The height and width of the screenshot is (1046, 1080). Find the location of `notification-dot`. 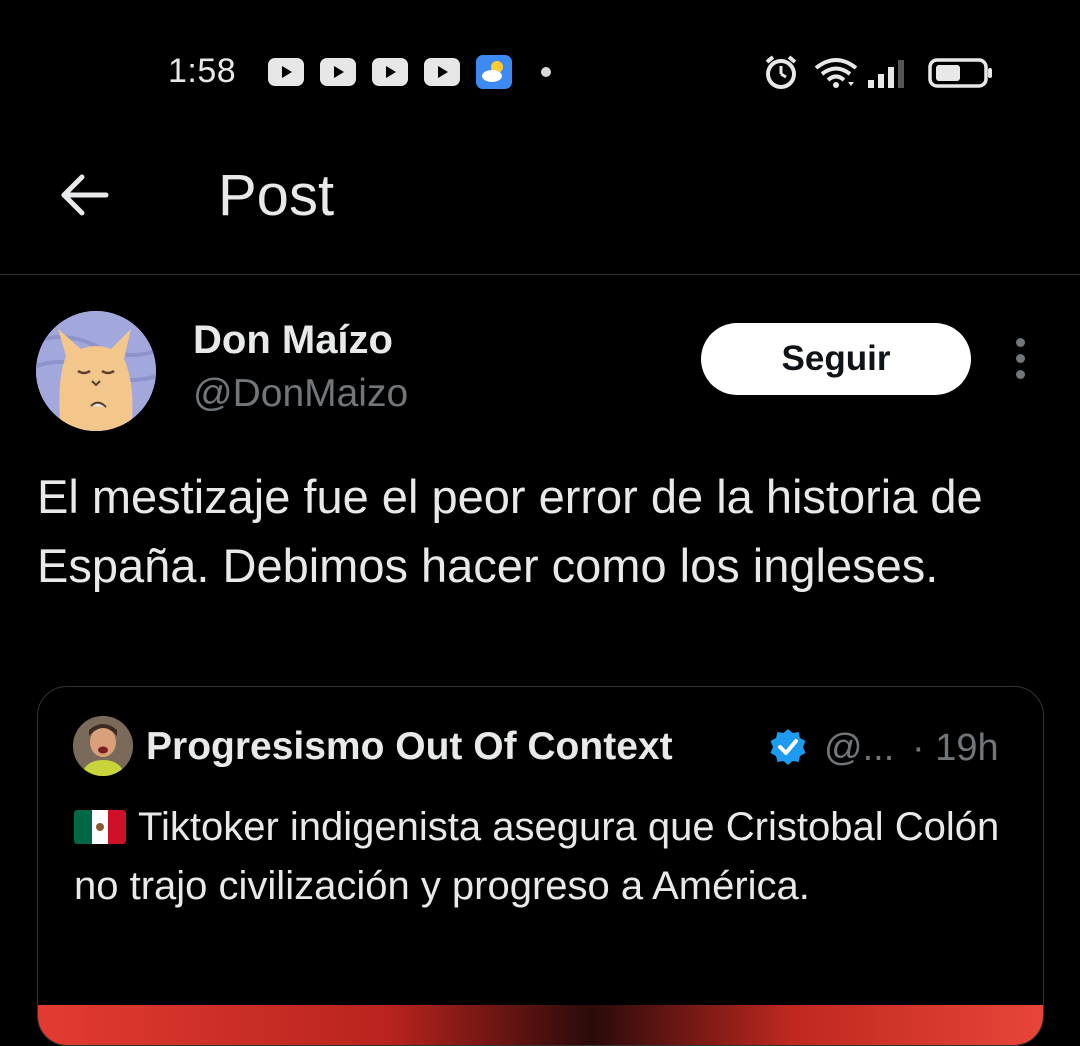

notification-dot is located at coordinates (546, 72).